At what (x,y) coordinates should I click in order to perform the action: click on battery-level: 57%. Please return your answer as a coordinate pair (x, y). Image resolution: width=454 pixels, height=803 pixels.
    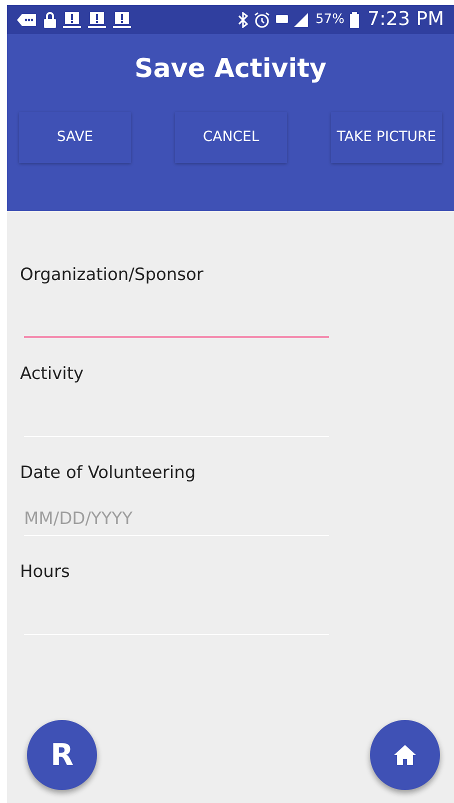
    Looking at the image, I should click on (330, 19).